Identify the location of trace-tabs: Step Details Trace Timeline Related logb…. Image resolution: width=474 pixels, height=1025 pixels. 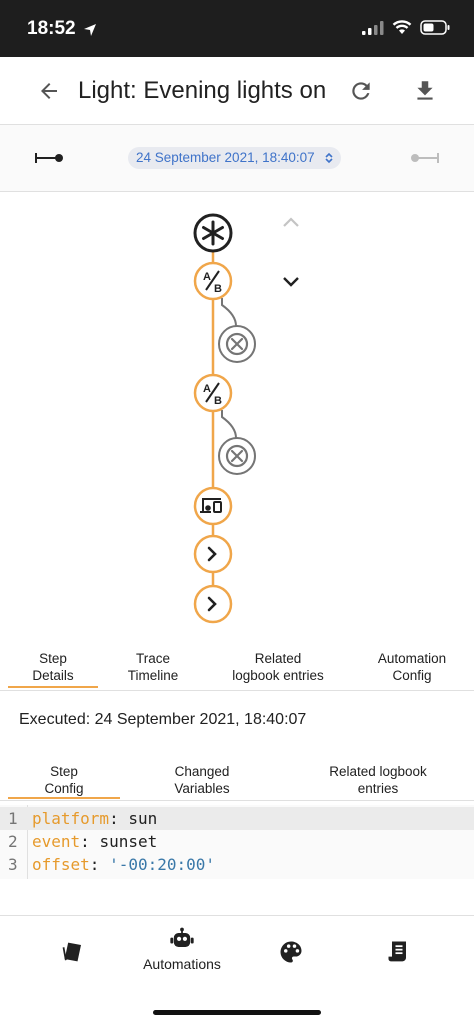
(237, 666).